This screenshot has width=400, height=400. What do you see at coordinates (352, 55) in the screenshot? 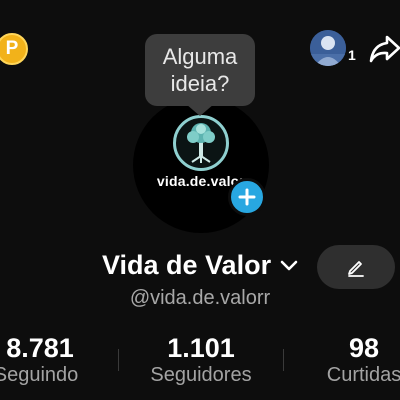
I see `friends-count: 1` at bounding box center [352, 55].